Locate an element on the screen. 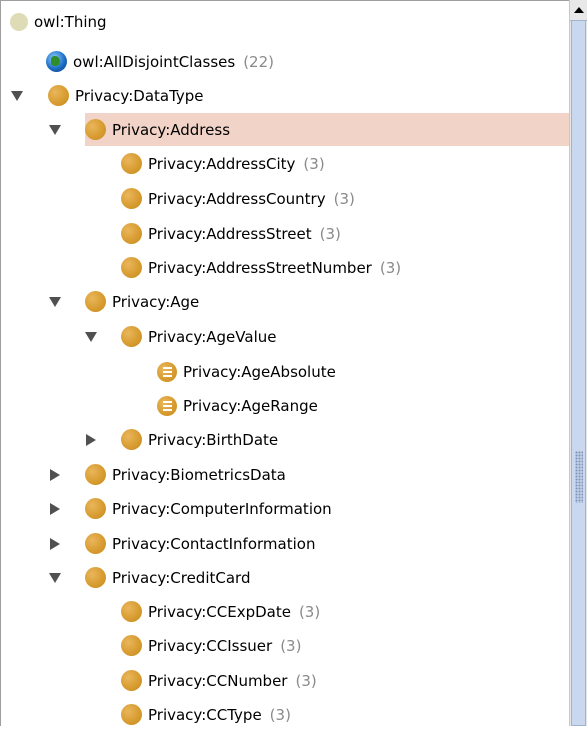  tree-row: Privacy:CCIssuer (3) is located at coordinates (285, 645).